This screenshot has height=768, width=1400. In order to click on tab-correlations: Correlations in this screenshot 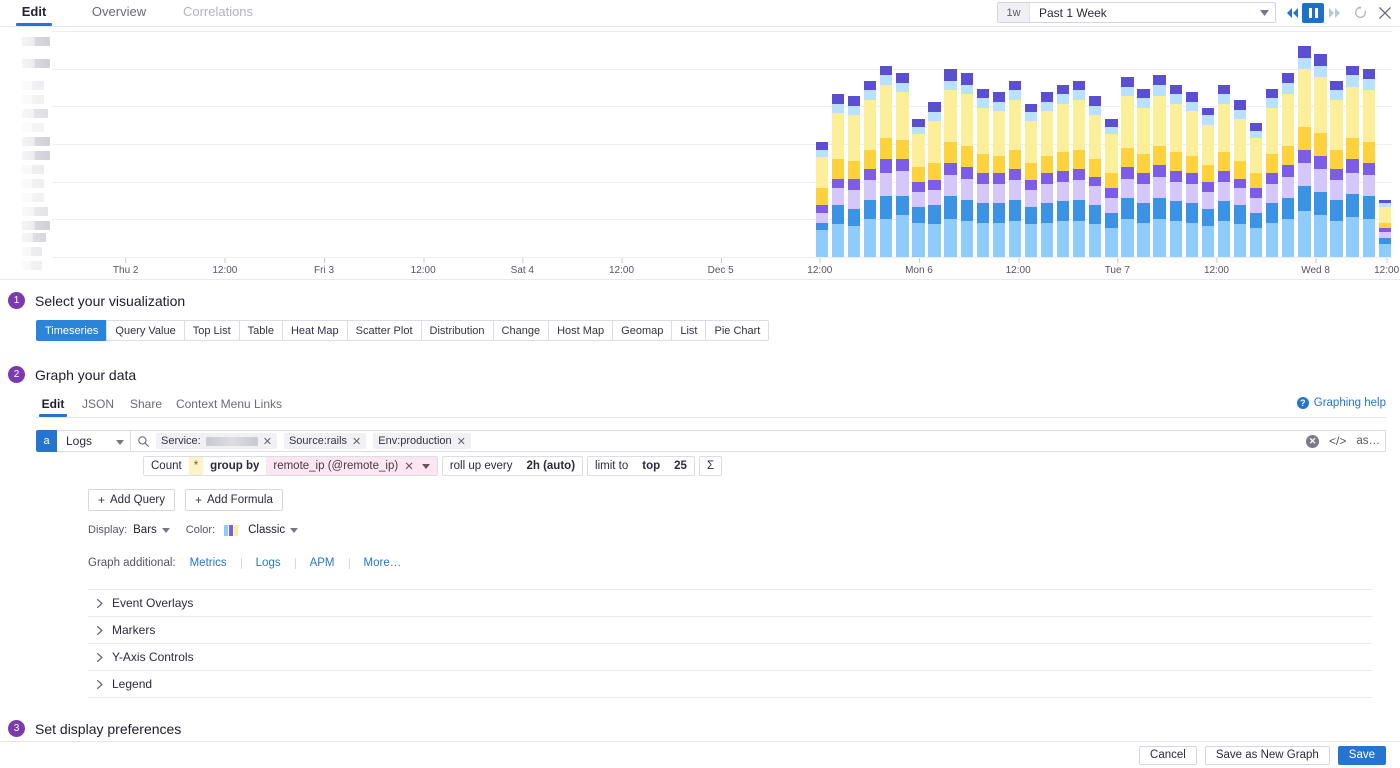, I will do `click(218, 15)`.